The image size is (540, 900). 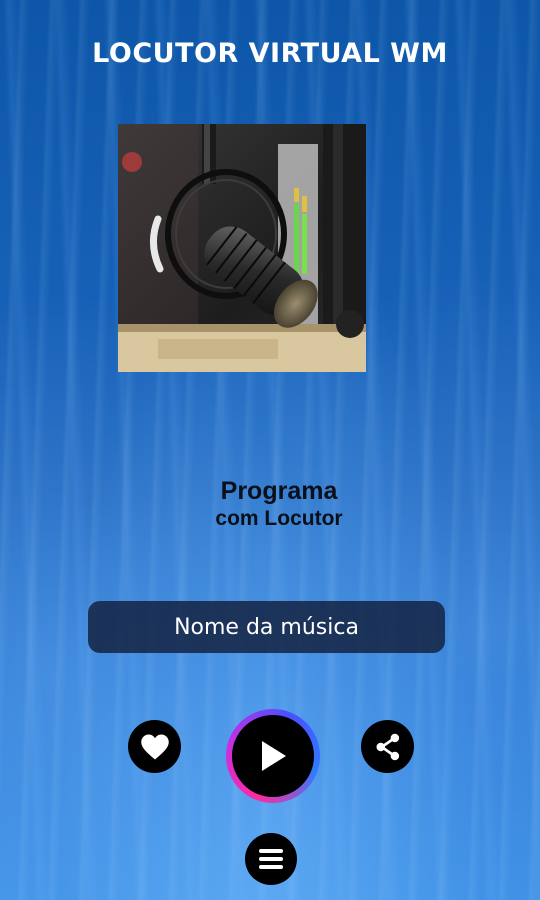 I want to click on like-button, so click(x=154, y=746).